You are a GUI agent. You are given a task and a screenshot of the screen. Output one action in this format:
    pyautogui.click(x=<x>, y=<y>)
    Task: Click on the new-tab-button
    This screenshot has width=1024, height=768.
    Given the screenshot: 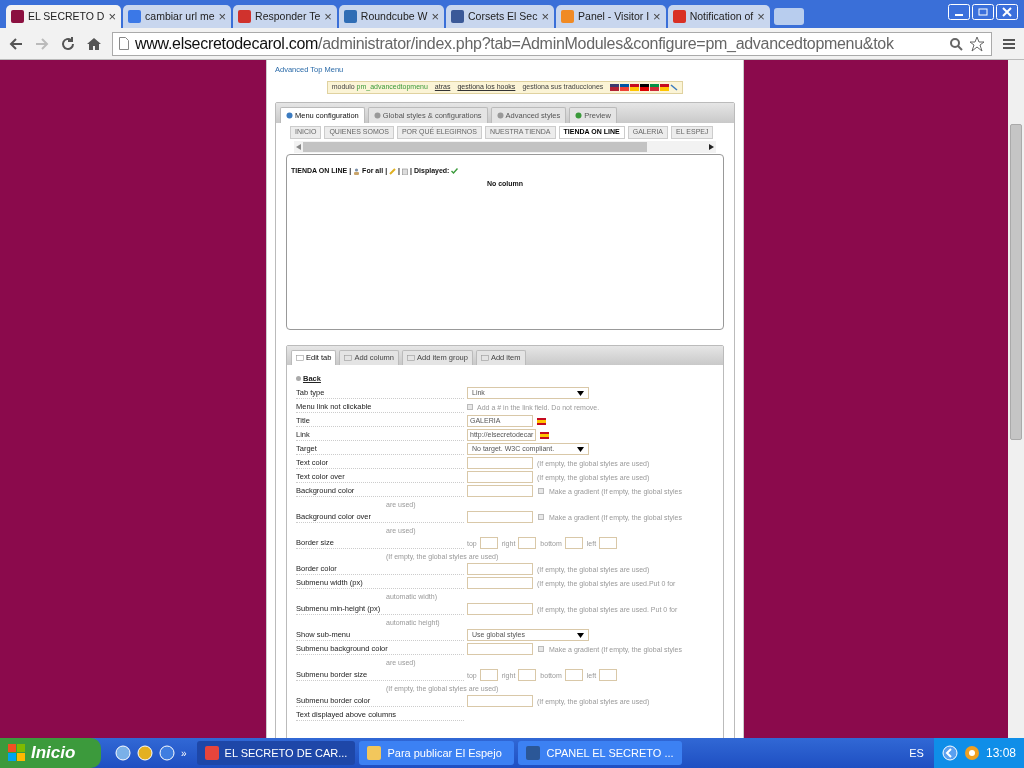 What is the action you would take?
    pyautogui.click(x=788, y=16)
    